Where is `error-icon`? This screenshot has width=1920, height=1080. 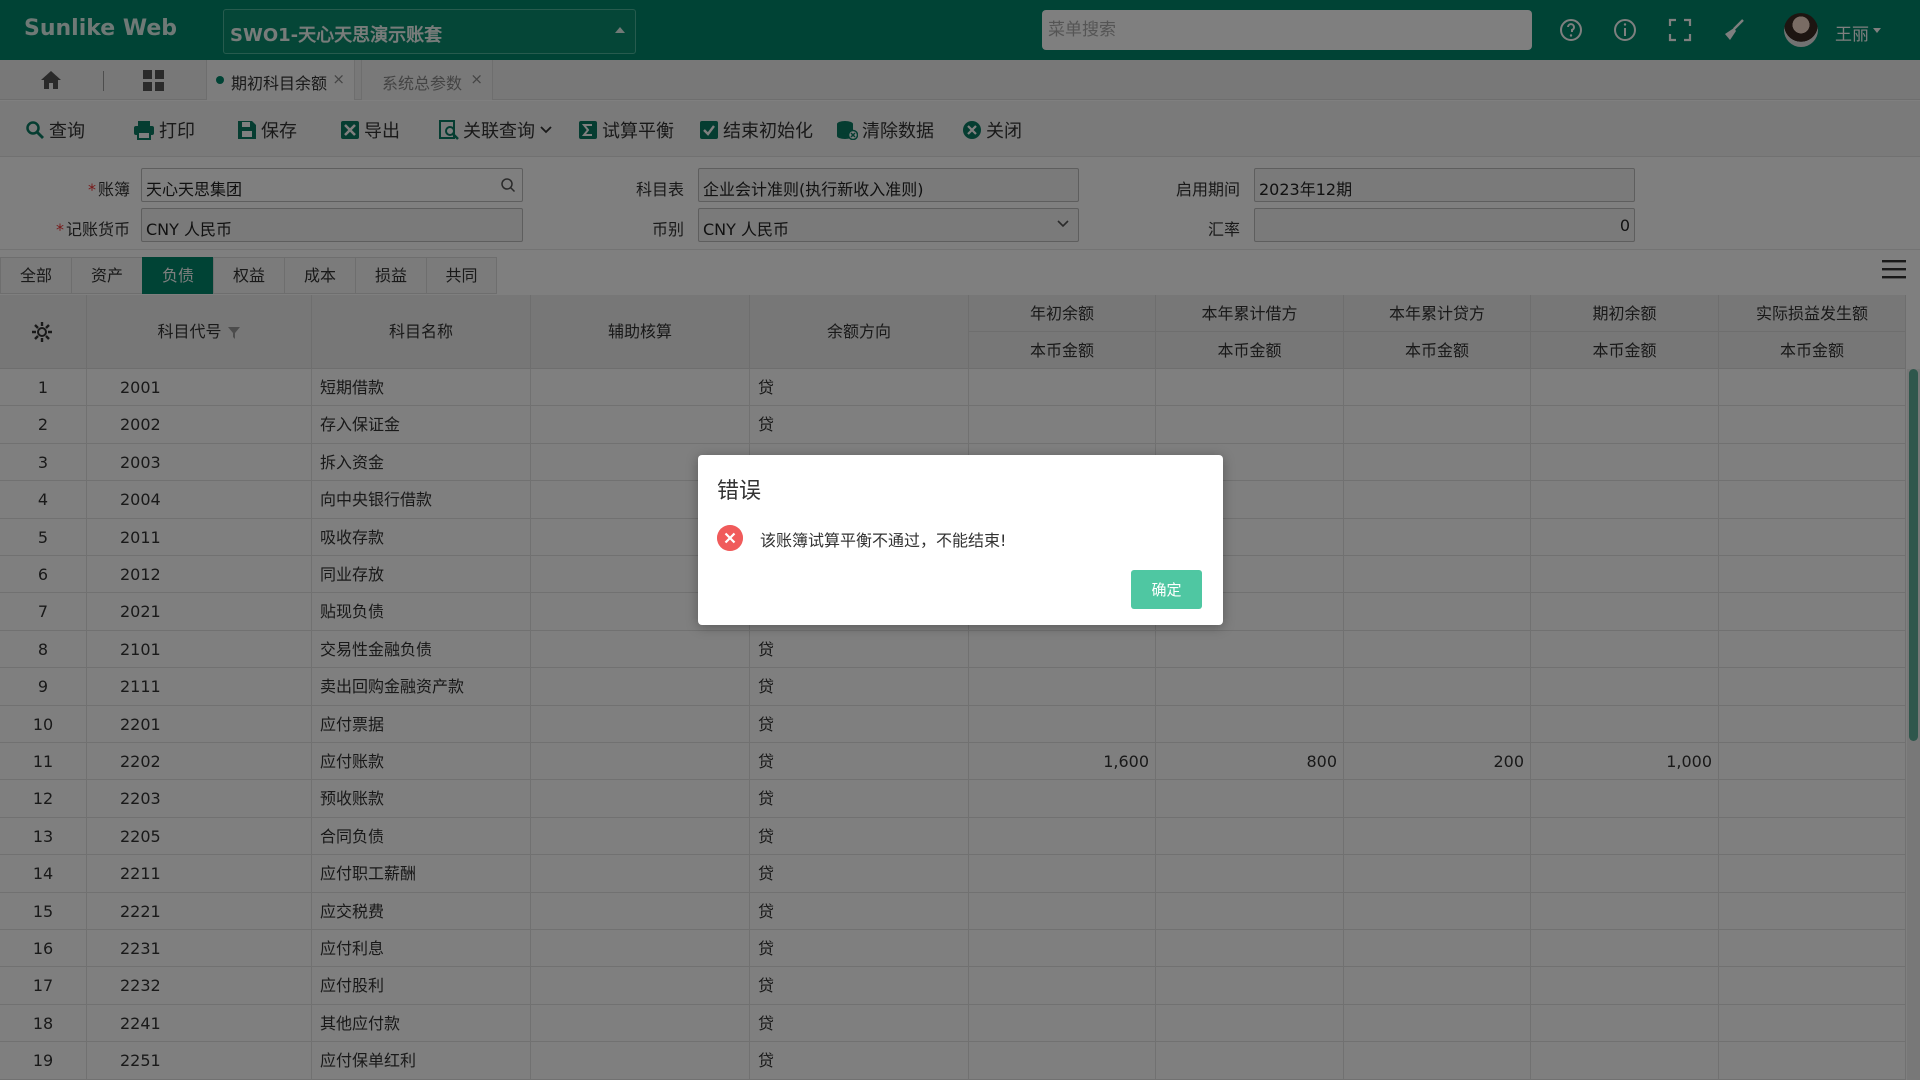 error-icon is located at coordinates (730, 538).